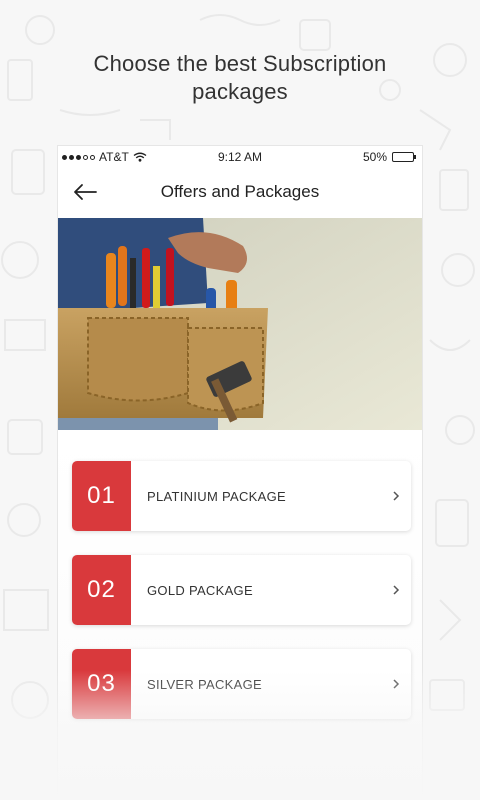 The image size is (480, 800). What do you see at coordinates (101, 496) in the screenshot?
I see `package-number: 01` at bounding box center [101, 496].